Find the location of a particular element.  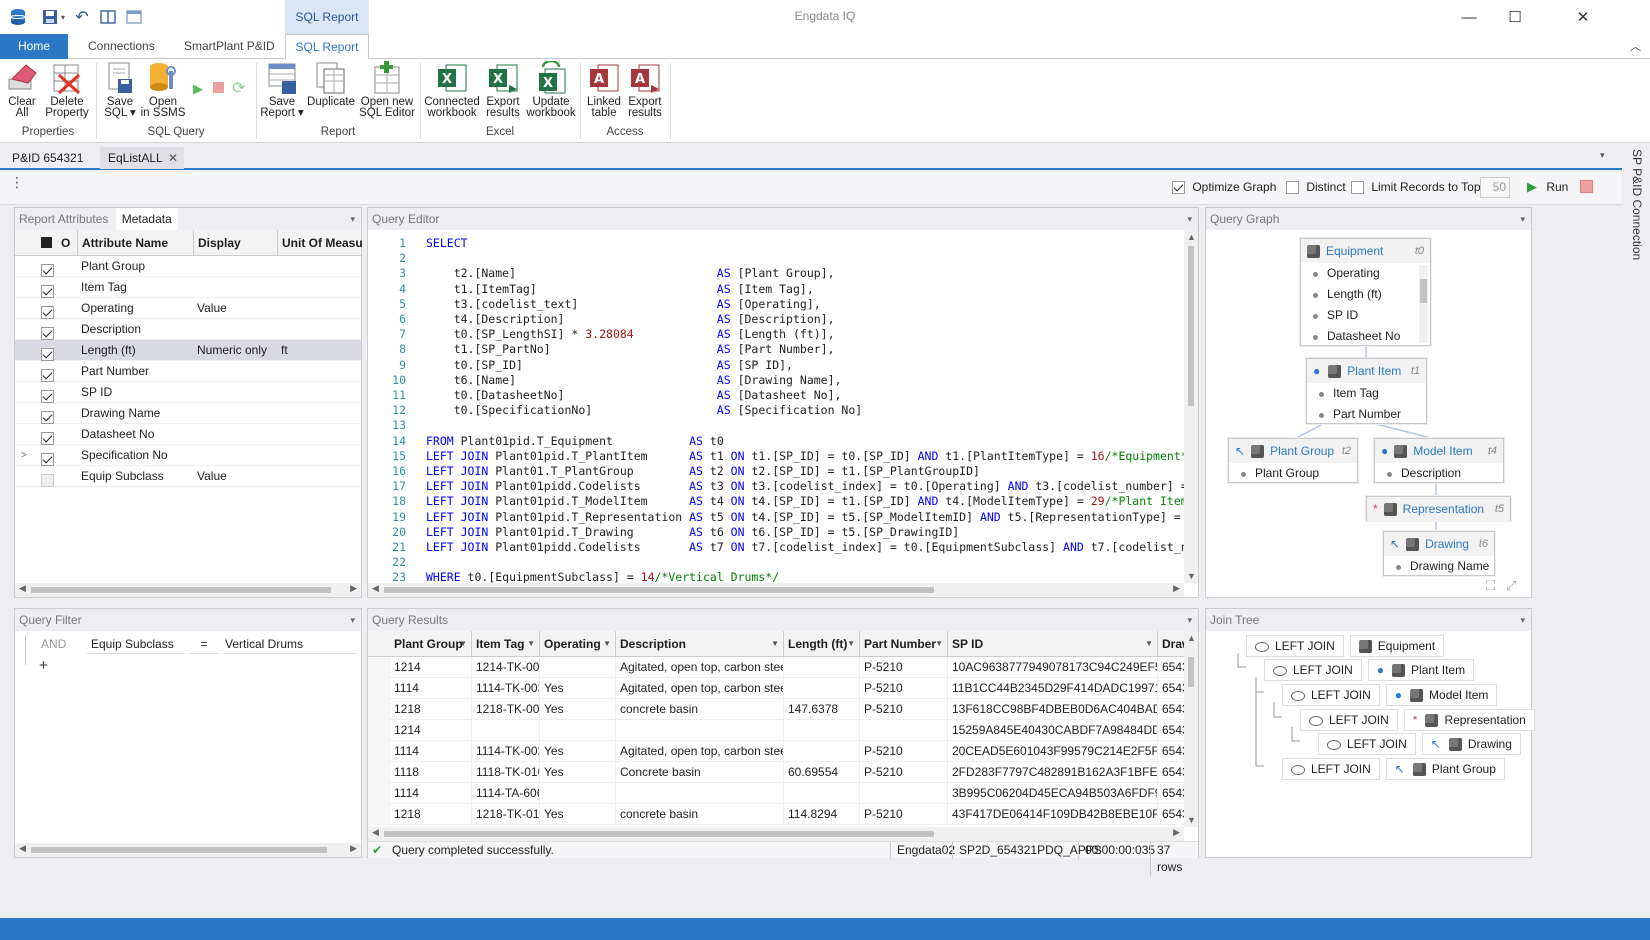

results-cell: Concrete basin is located at coordinates (700, 772).